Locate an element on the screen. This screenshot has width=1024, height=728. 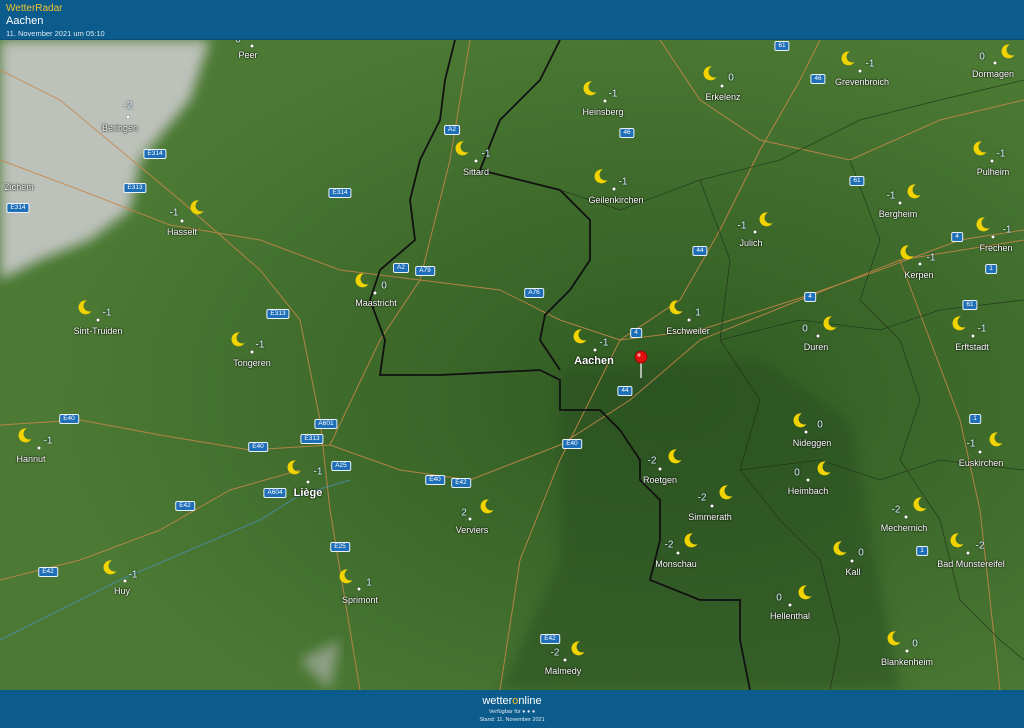
city-label-mechernich: Mechernich is located at coordinates (904, 528).